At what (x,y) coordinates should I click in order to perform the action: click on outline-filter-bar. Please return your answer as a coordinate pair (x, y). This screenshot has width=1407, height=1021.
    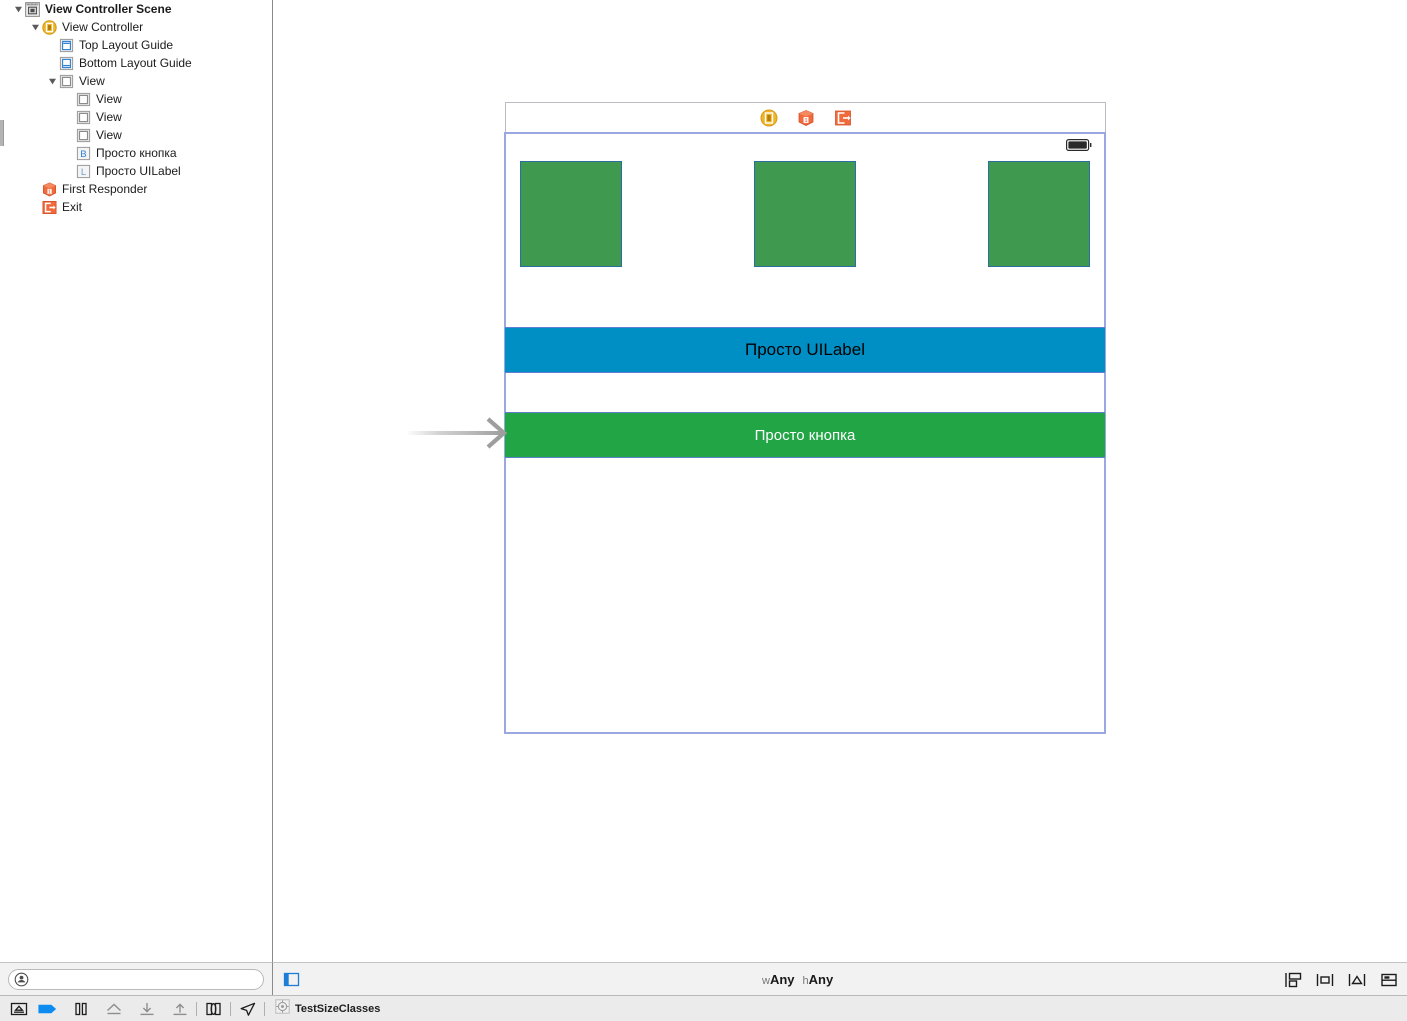
    Looking at the image, I should click on (136, 978).